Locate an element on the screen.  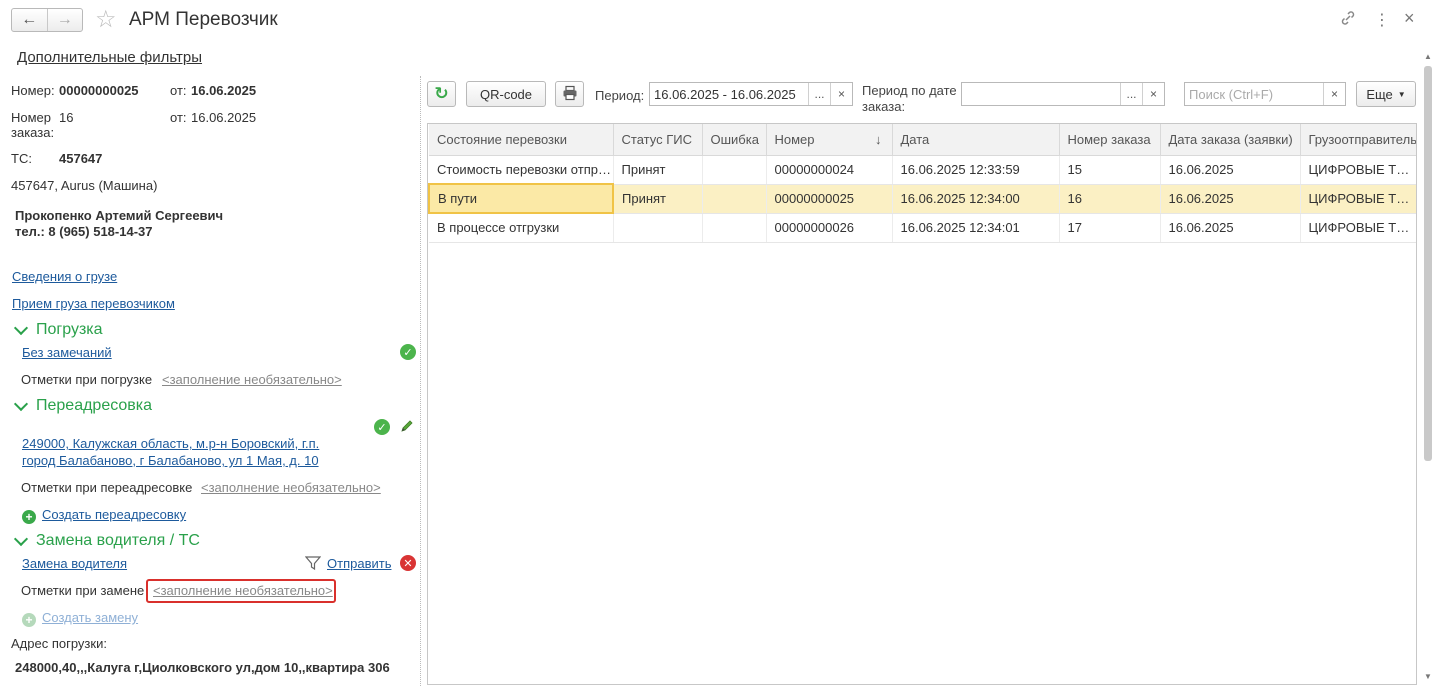
scroll-down-arrow-icon: ▼ is located at coordinates (1428, 676).